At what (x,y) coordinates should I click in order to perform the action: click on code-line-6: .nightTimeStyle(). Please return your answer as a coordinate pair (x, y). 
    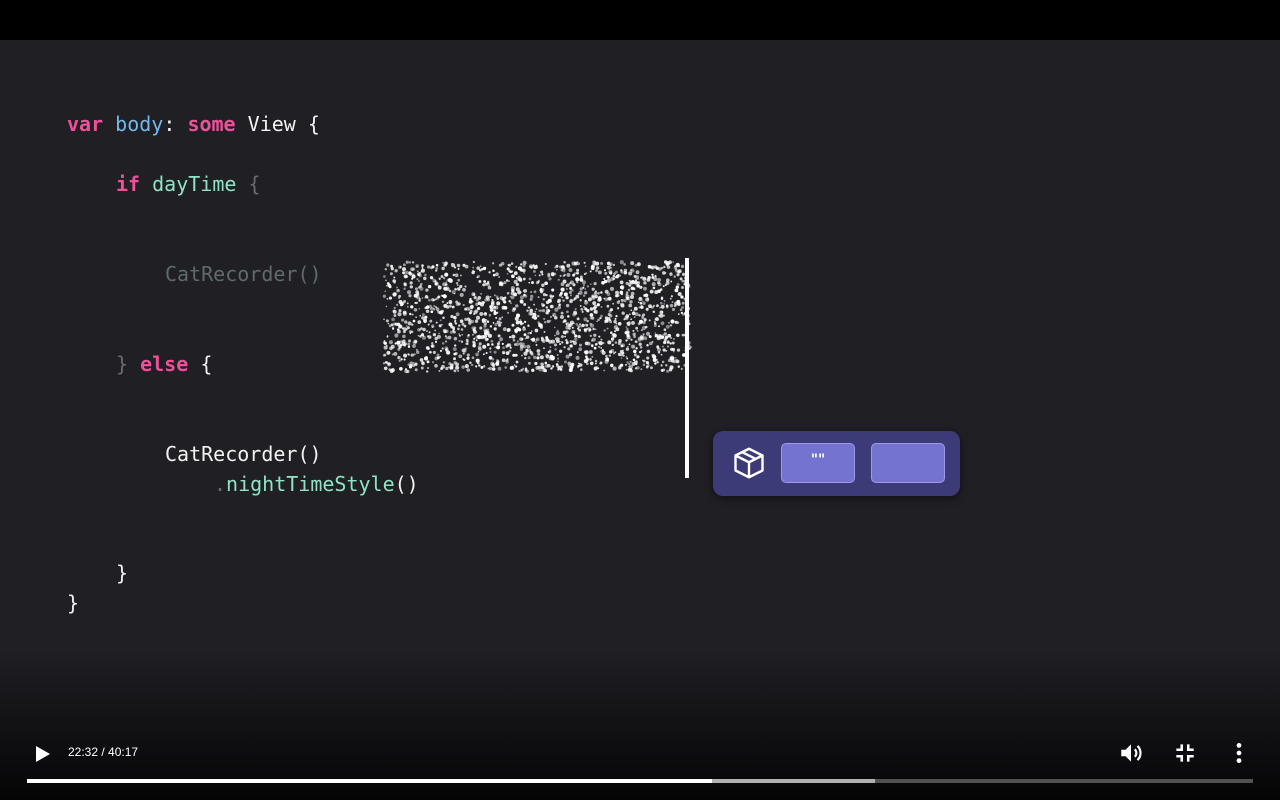
    Looking at the image, I should click on (316, 484).